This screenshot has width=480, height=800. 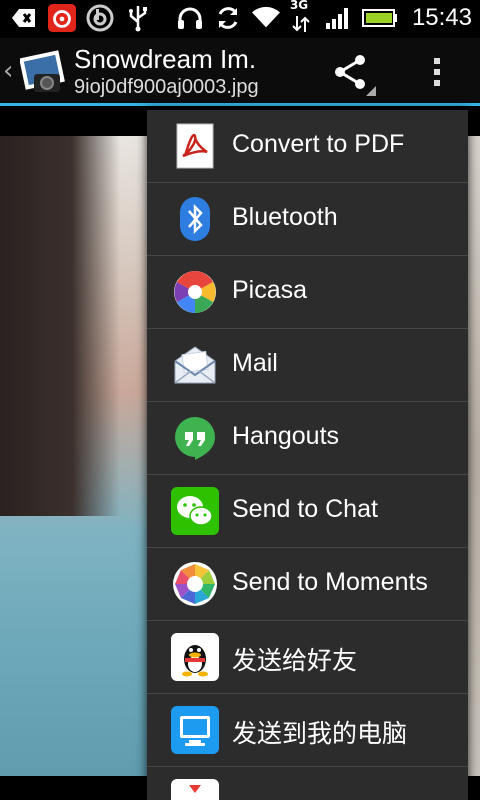 What do you see at coordinates (307, 365) in the screenshot?
I see `share-item-mail: Mail` at bounding box center [307, 365].